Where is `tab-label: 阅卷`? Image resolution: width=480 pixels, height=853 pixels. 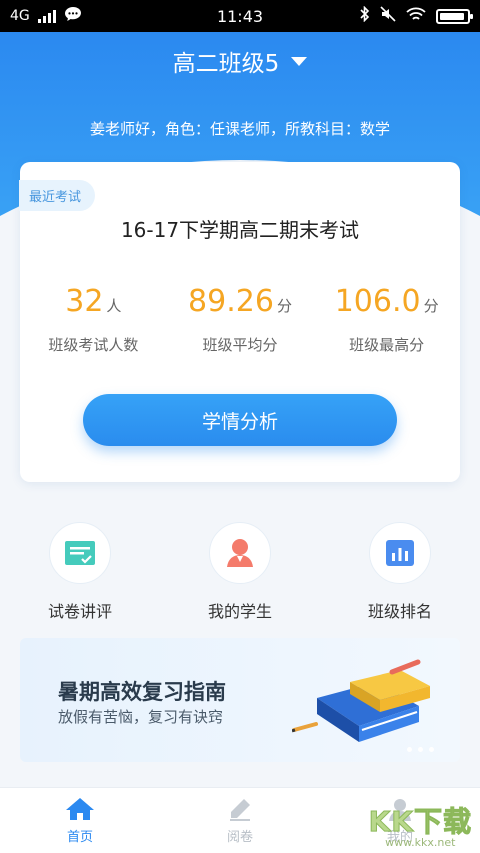 tab-label: 阅卷 is located at coordinates (239, 837).